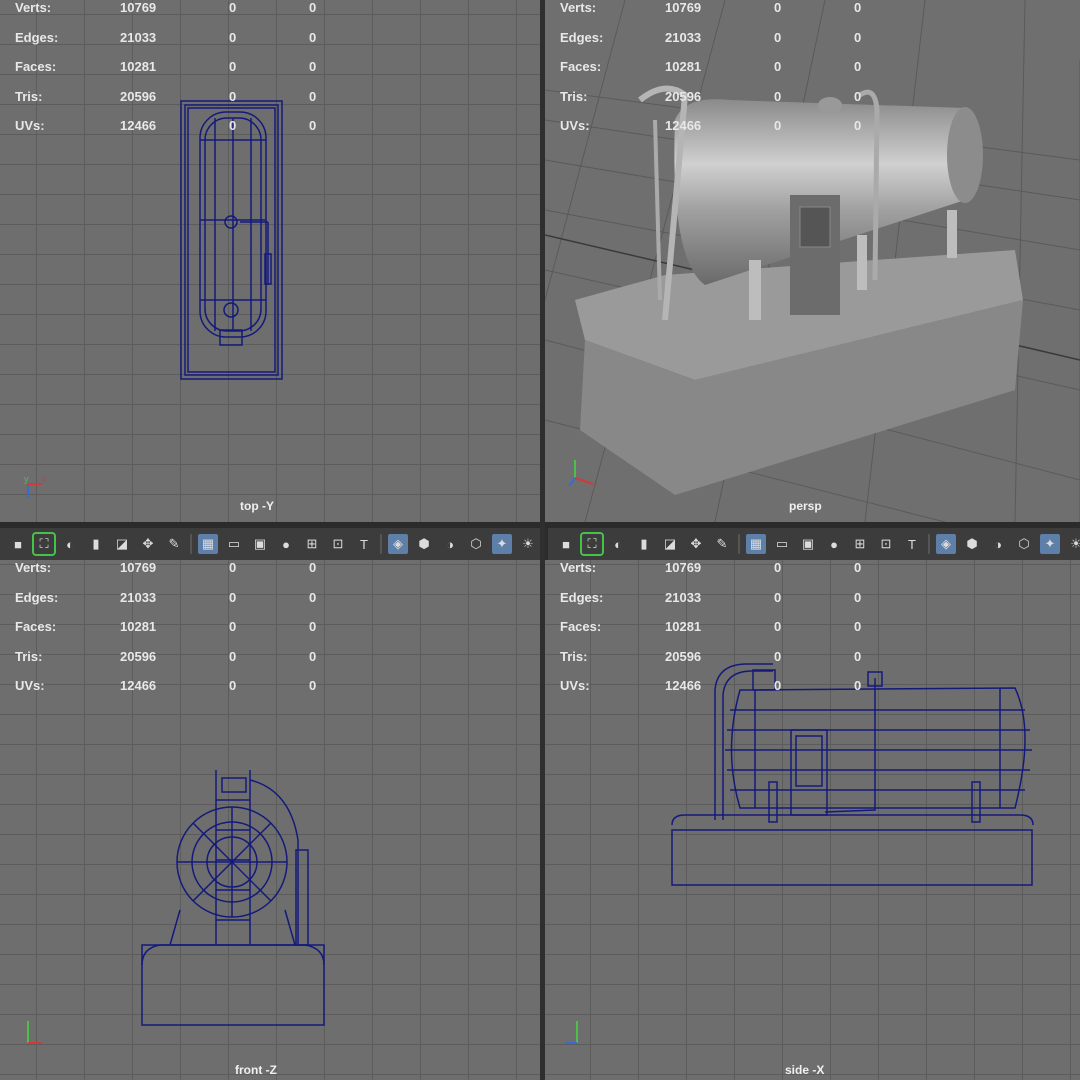 The image size is (1080, 1080). Describe the element at coordinates (40, 490) in the screenshot. I see `axis-gizmo: yx` at that location.